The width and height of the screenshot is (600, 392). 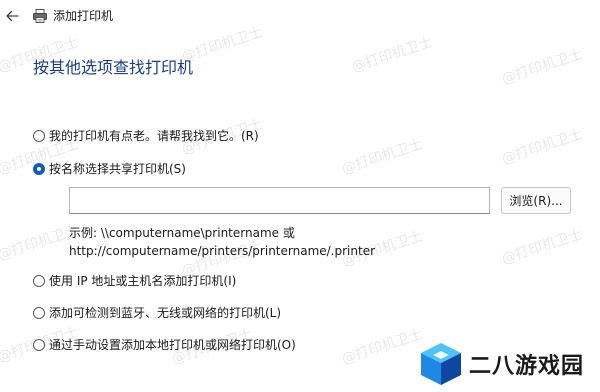 What do you see at coordinates (143, 281) in the screenshot?
I see `option-label: 使用 IP 地址或主机名添加打印机(I)` at bounding box center [143, 281].